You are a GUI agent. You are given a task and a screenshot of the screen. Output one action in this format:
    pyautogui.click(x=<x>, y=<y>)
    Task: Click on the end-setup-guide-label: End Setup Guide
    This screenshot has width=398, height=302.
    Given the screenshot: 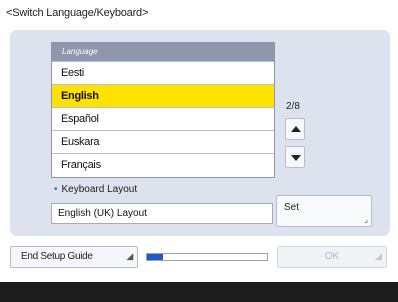 What is the action you would take?
    pyautogui.click(x=57, y=256)
    